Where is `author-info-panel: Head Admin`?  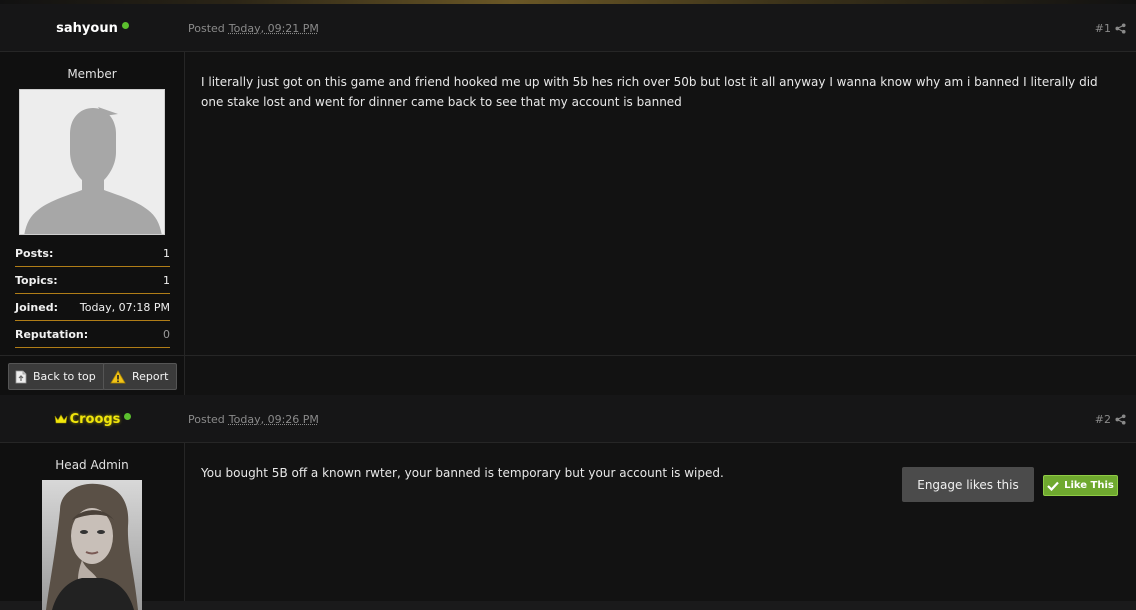
author-info-panel: Head Admin is located at coordinates (92, 522).